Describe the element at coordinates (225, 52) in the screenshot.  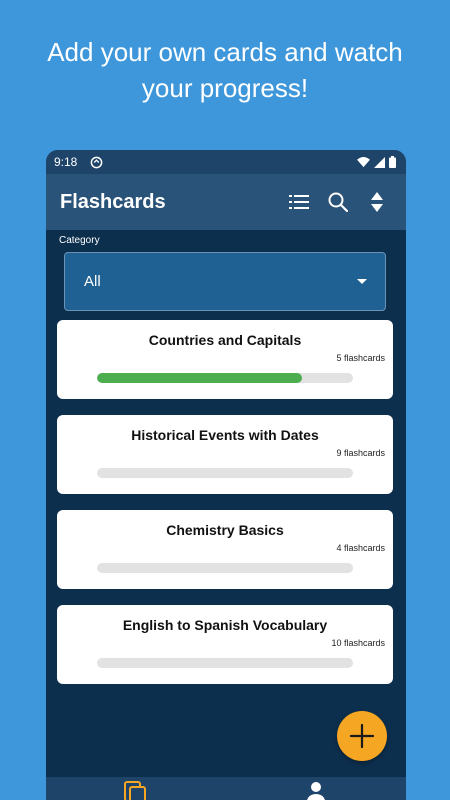
I see `promo-line-1: Add your own cards and watch` at that location.